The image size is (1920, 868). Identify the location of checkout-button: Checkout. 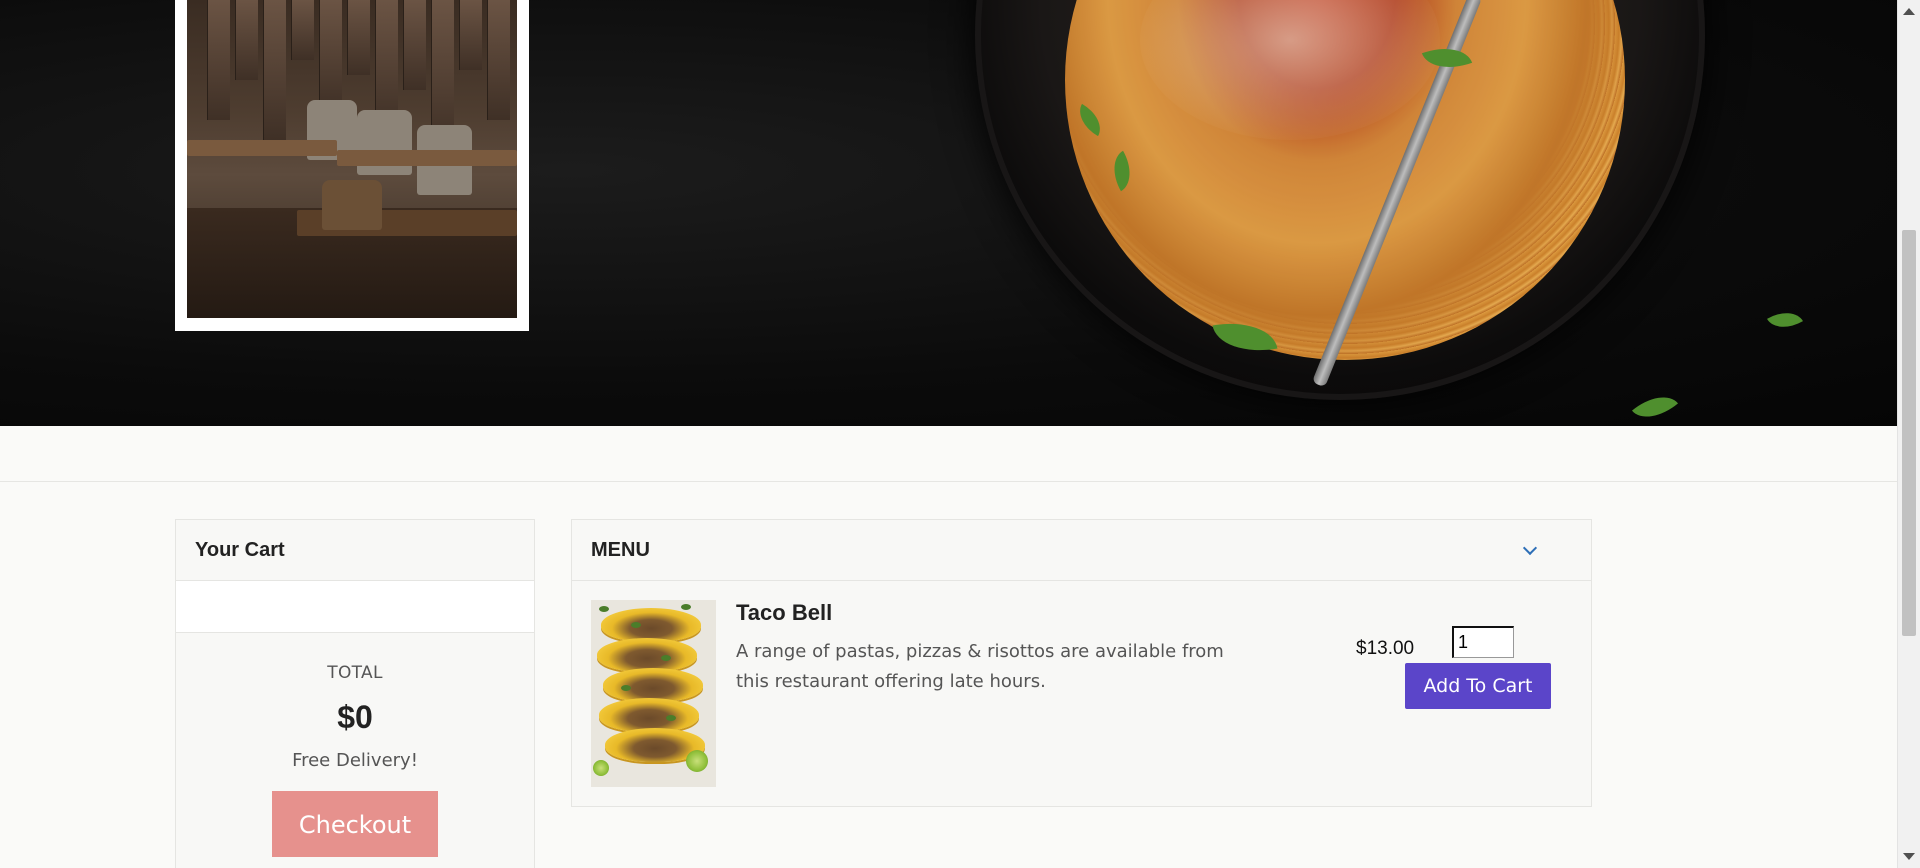
(355, 824).